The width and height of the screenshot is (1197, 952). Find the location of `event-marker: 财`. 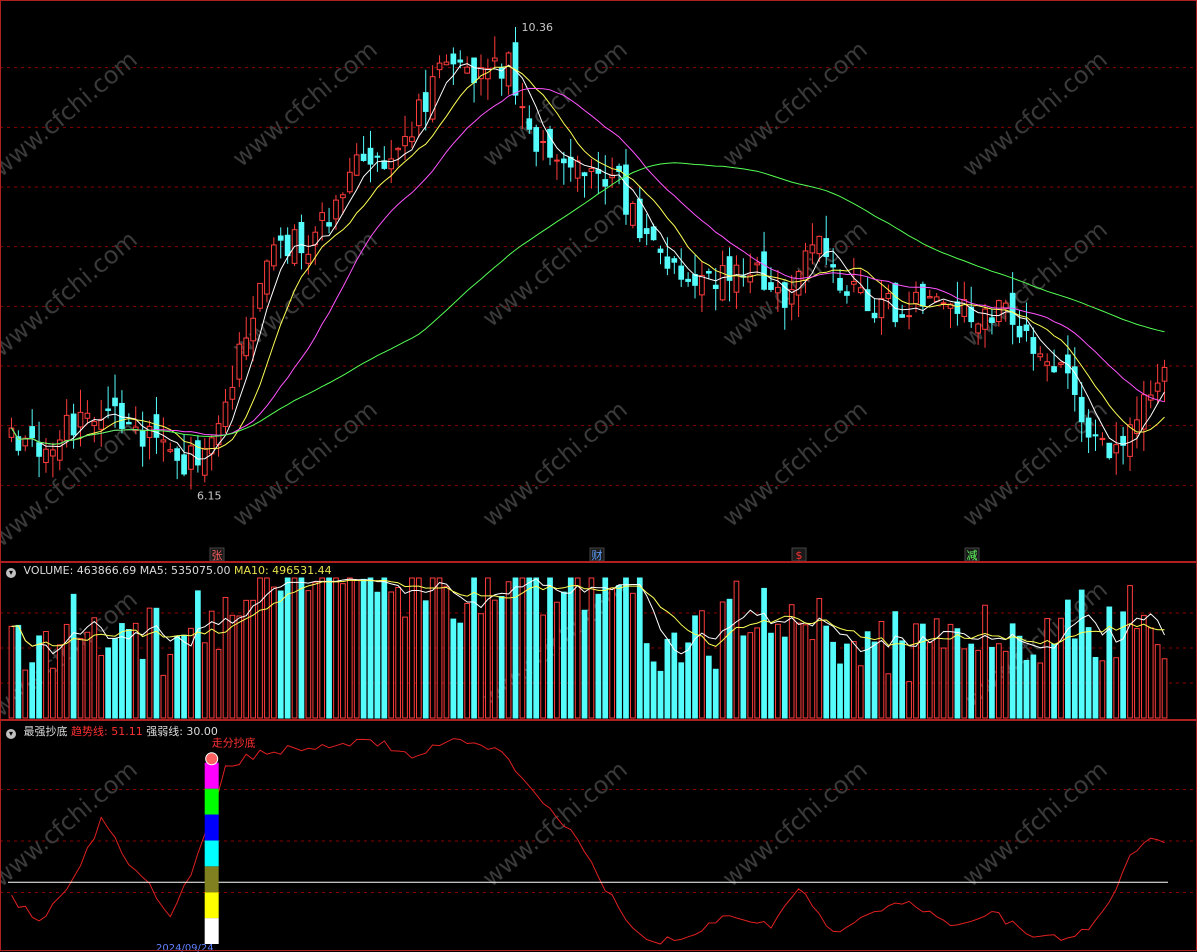

event-marker: 财 is located at coordinates (597, 555).